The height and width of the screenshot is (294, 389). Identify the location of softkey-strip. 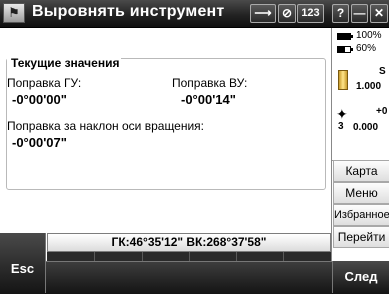
(189, 256).